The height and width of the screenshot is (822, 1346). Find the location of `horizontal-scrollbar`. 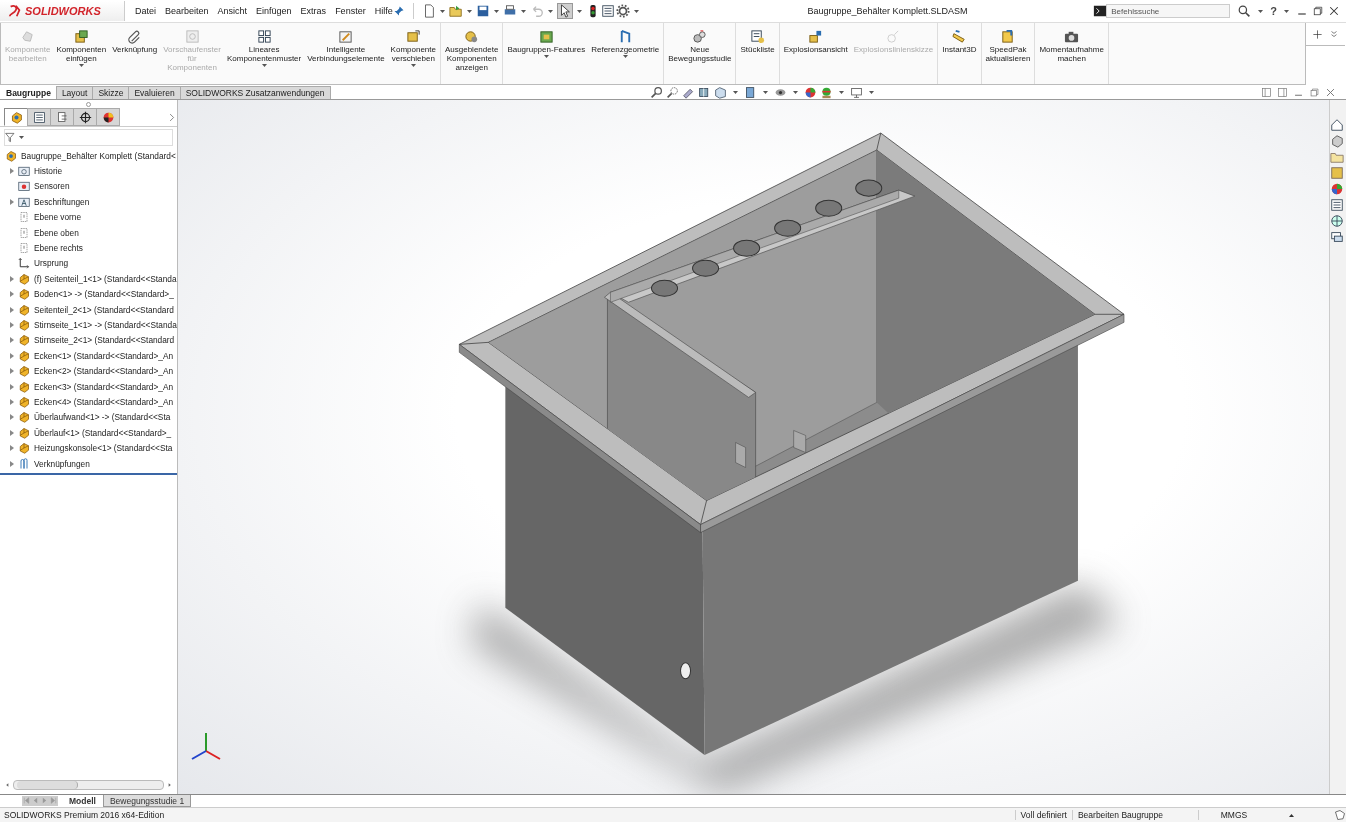

horizontal-scrollbar is located at coordinates (88, 785).